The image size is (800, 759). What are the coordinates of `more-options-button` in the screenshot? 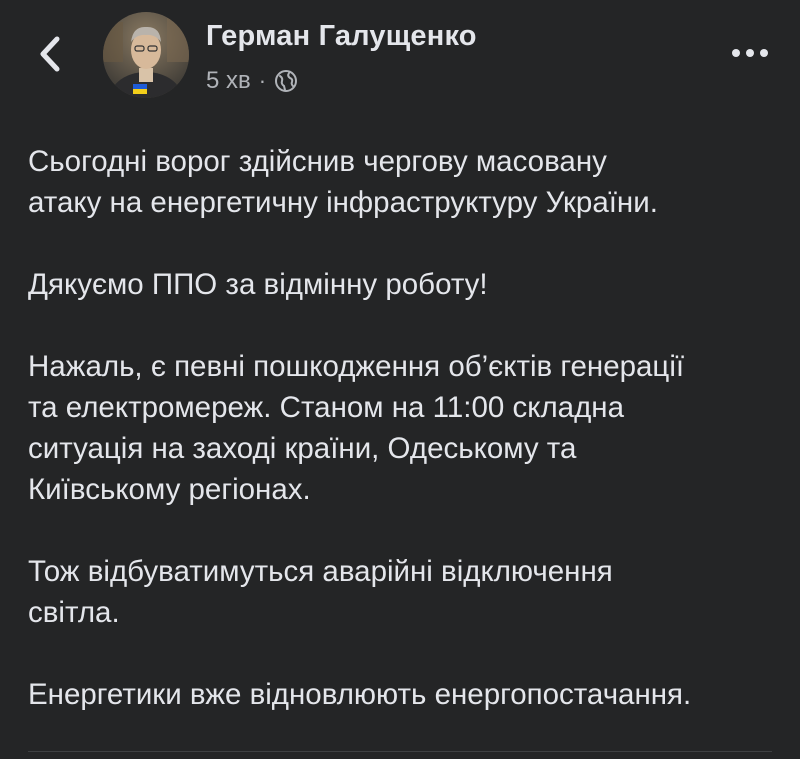 It's located at (750, 53).